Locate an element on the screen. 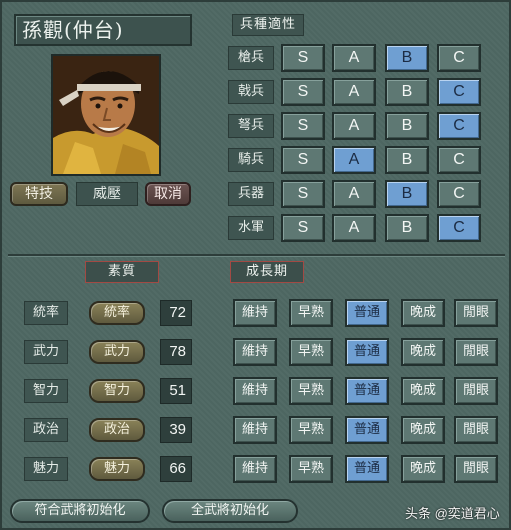 The image size is (511, 530). portrait-image is located at coordinates (106, 115).